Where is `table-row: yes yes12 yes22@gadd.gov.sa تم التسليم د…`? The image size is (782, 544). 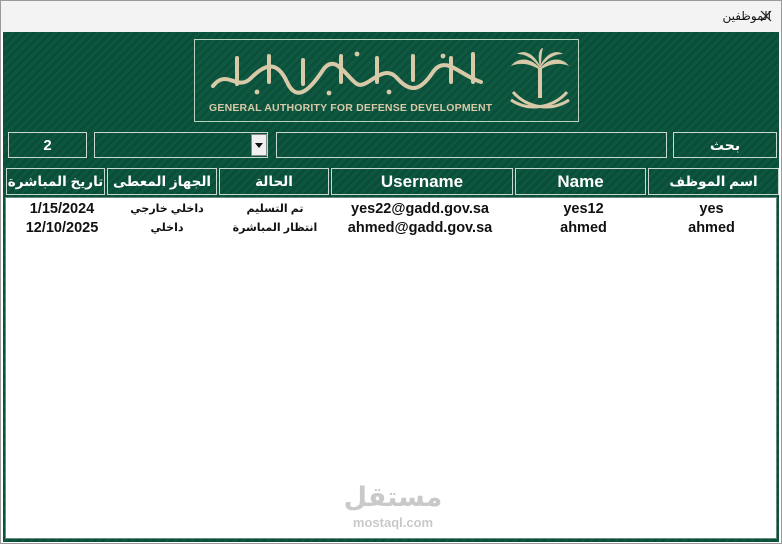 table-row: yes yes12 yes22@gadd.gov.sa تم التسليم د… is located at coordinates (391, 208).